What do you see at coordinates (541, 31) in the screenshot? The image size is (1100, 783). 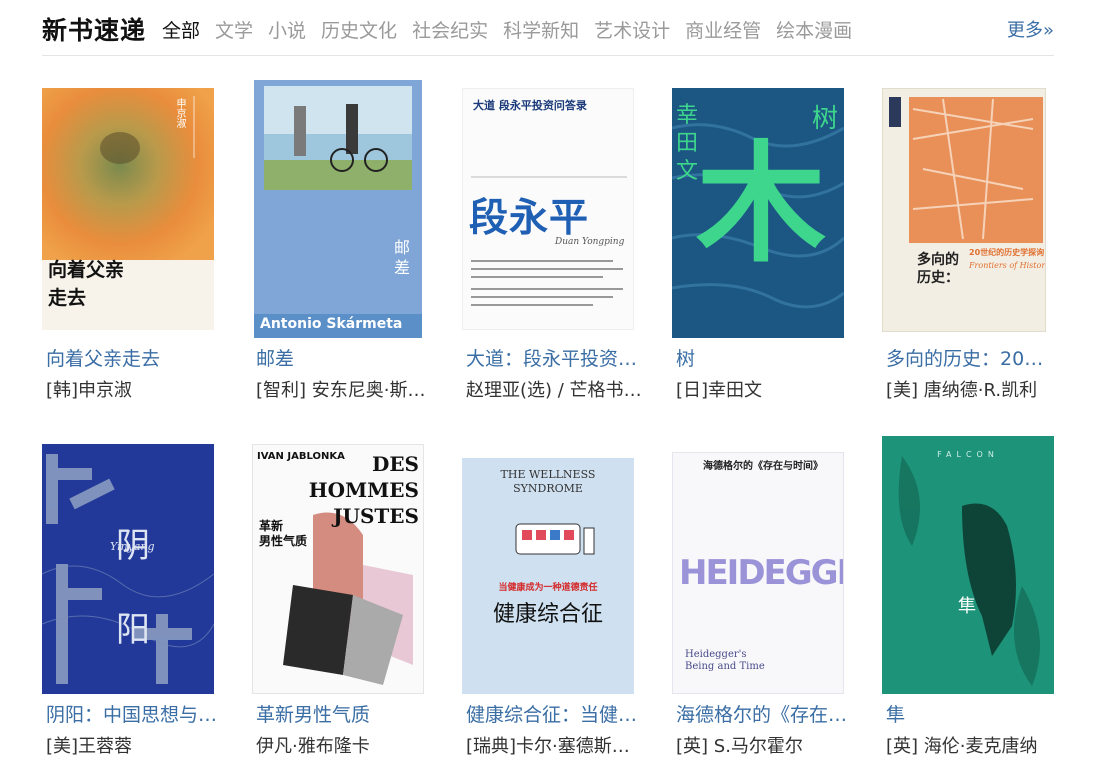 I see `tab-science: 科学新知` at bounding box center [541, 31].